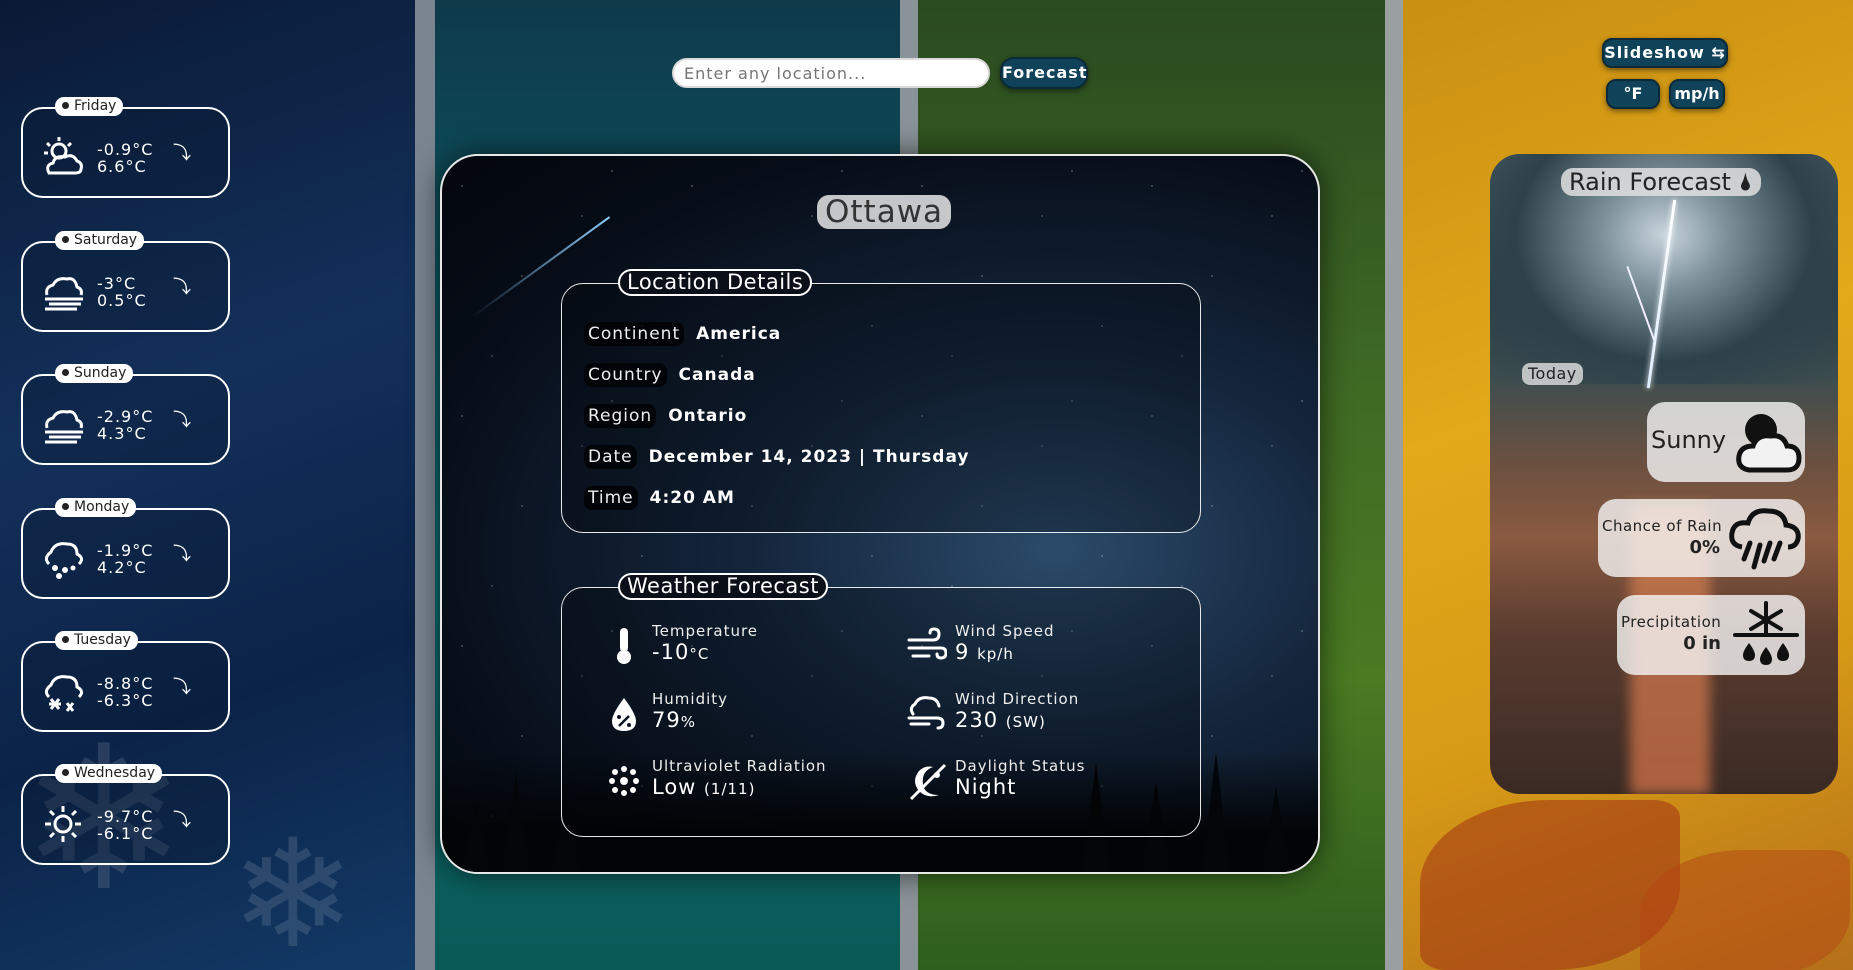 Image resolution: width=1853 pixels, height=970 pixels. What do you see at coordinates (1661, 182) in the screenshot?
I see `rain-forecast-title: Rain Forecast 🌢` at bounding box center [1661, 182].